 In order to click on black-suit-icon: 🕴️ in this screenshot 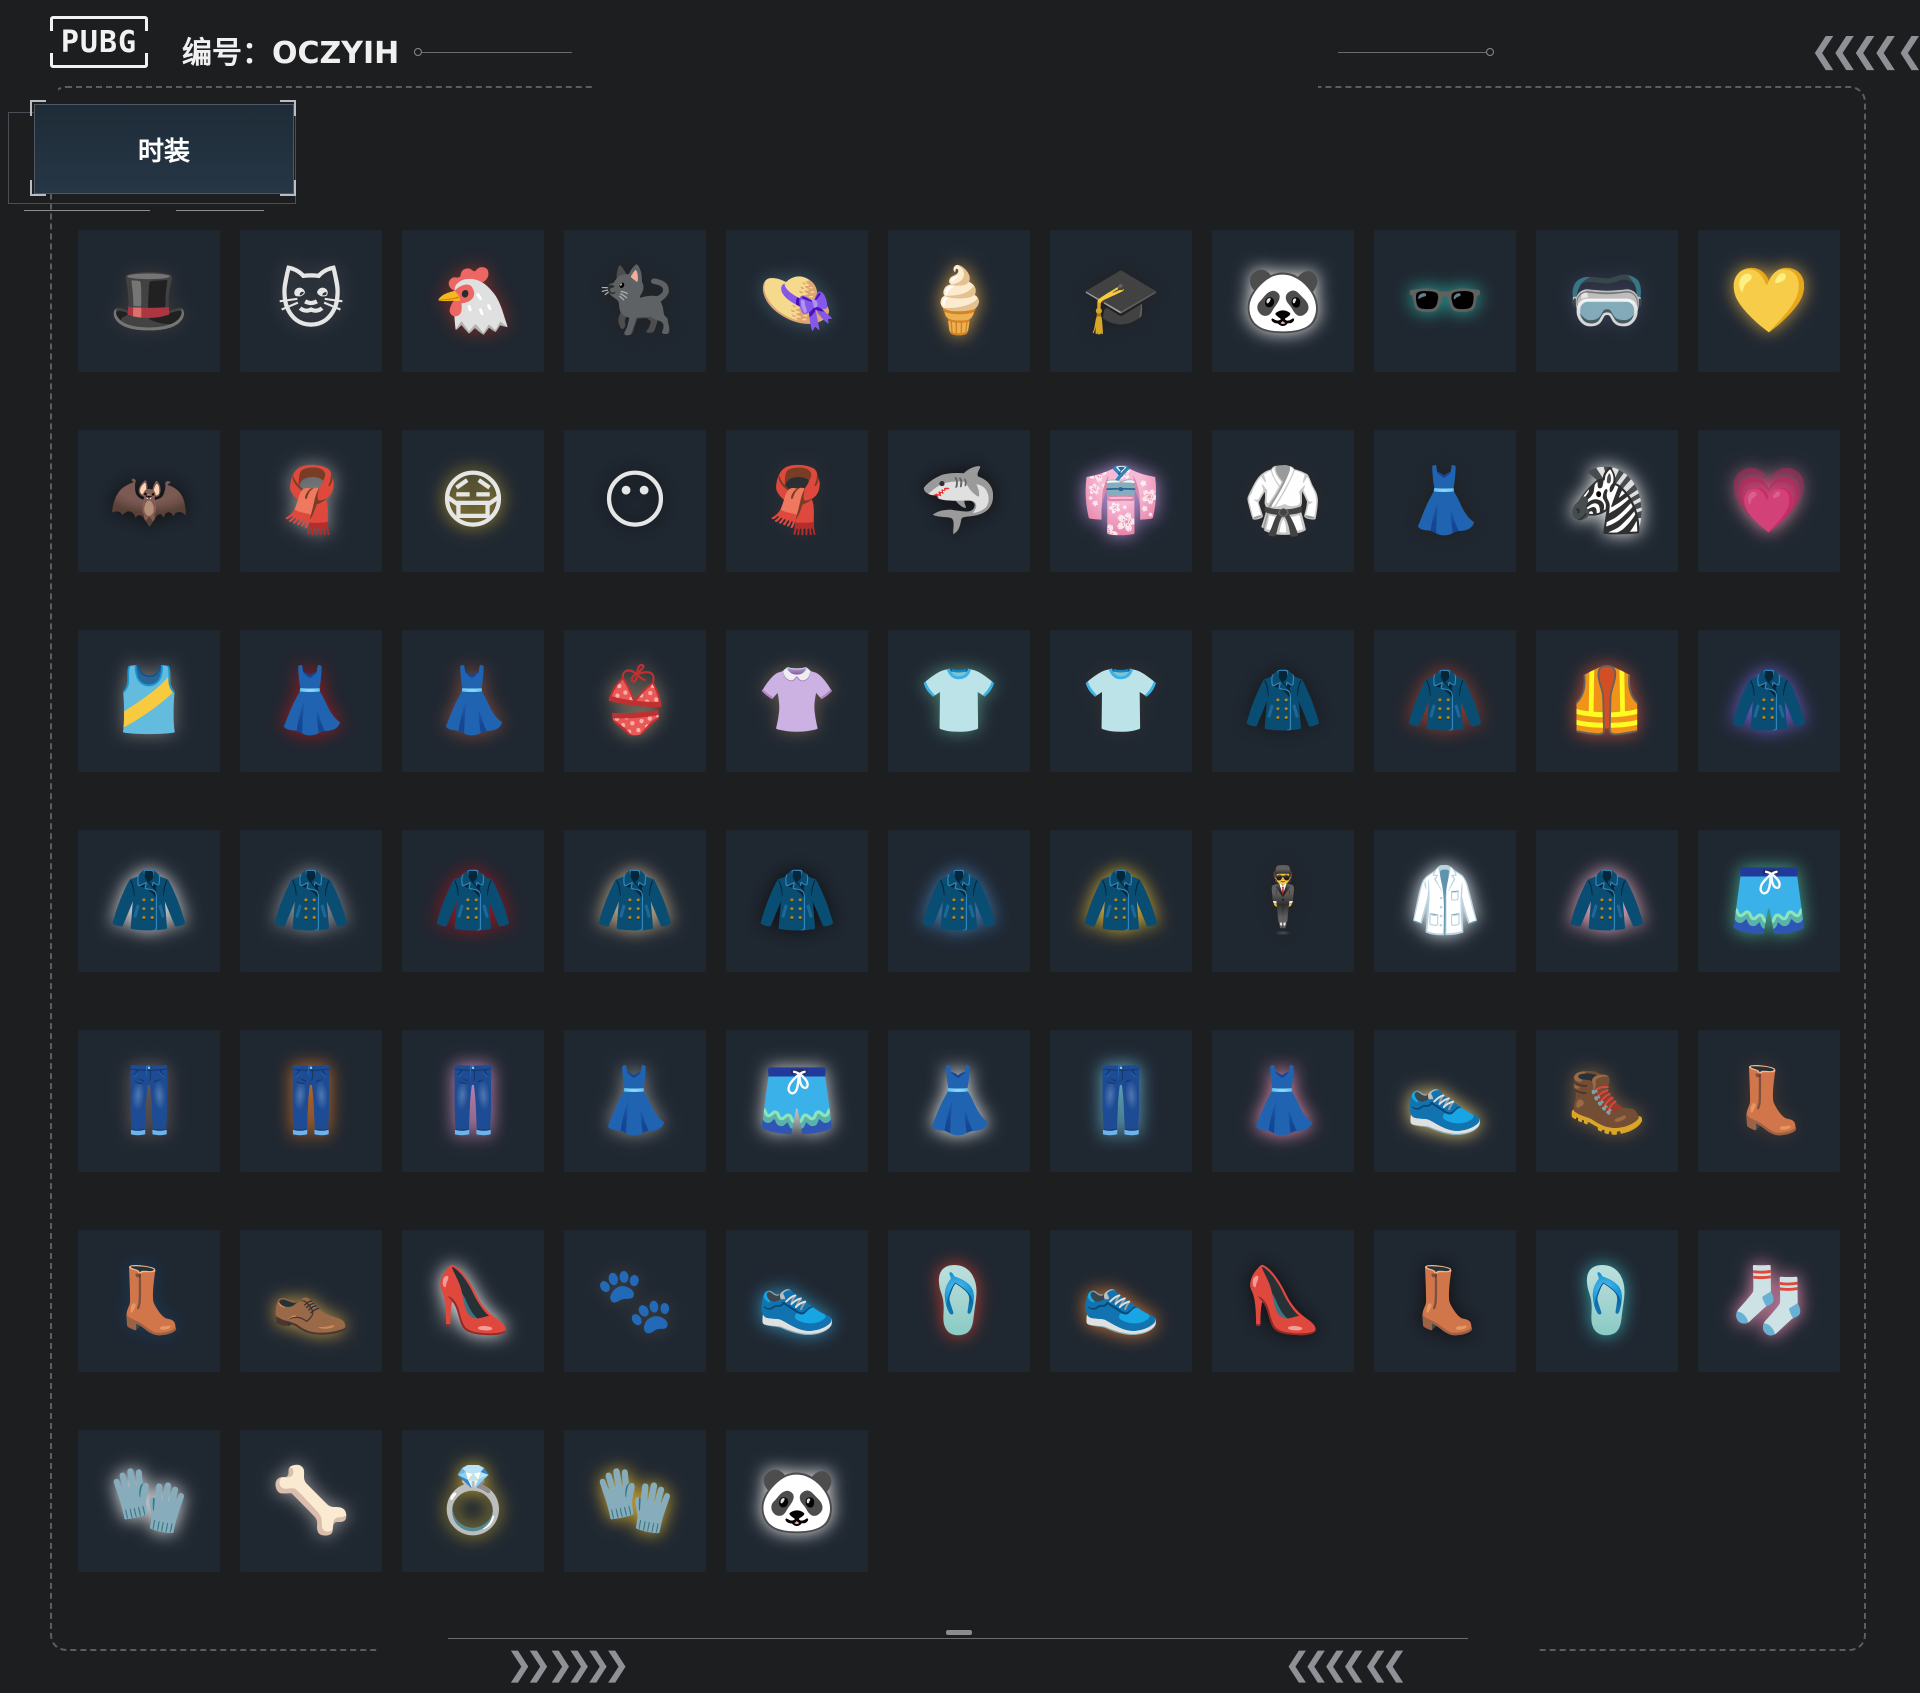, I will do `click(1283, 901)`.